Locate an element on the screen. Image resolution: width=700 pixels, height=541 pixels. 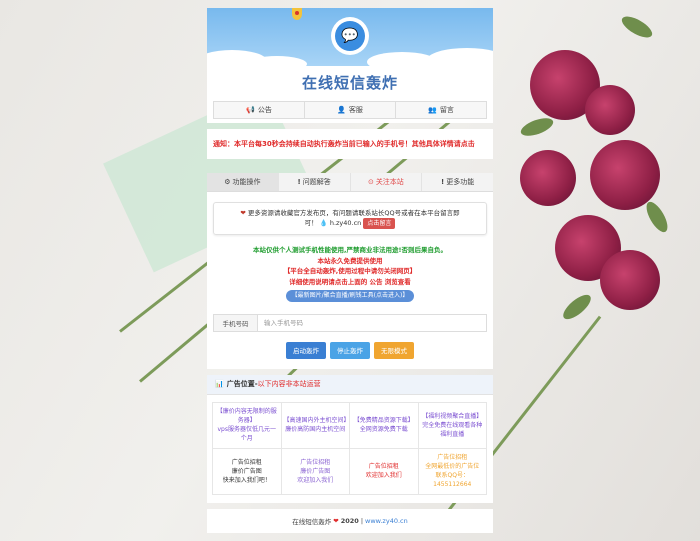
info-url: h.zy40.cn is located at coordinates (345, 223).